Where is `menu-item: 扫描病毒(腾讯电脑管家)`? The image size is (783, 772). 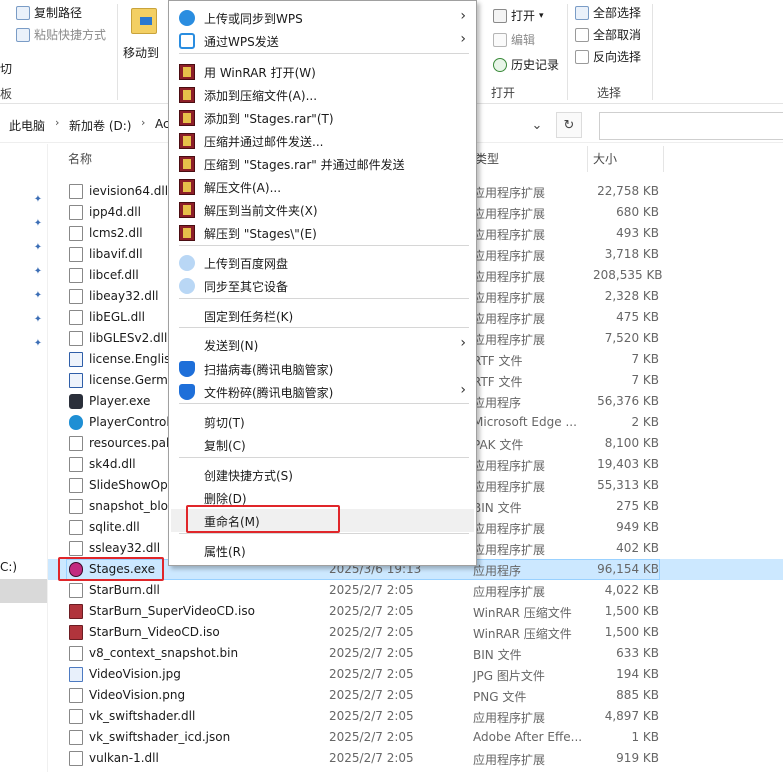 menu-item: 扫描病毒(腾讯电脑管家) is located at coordinates (322, 368).